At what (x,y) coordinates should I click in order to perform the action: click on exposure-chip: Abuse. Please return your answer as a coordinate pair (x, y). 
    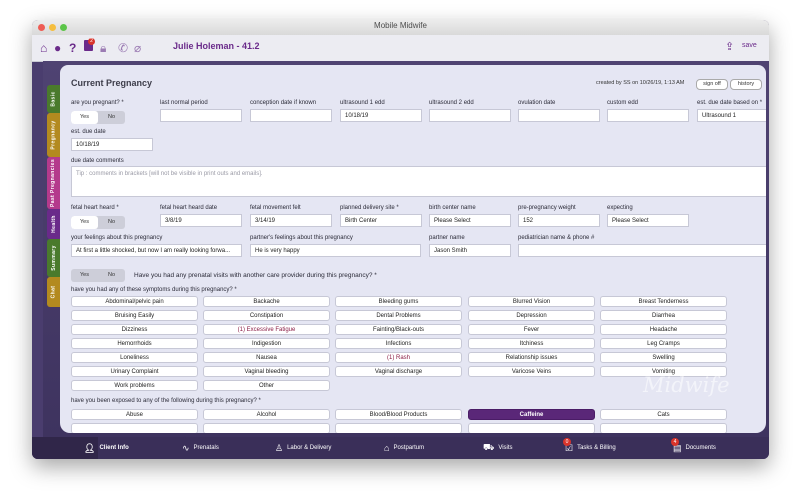
    Looking at the image, I should click on (134, 414).